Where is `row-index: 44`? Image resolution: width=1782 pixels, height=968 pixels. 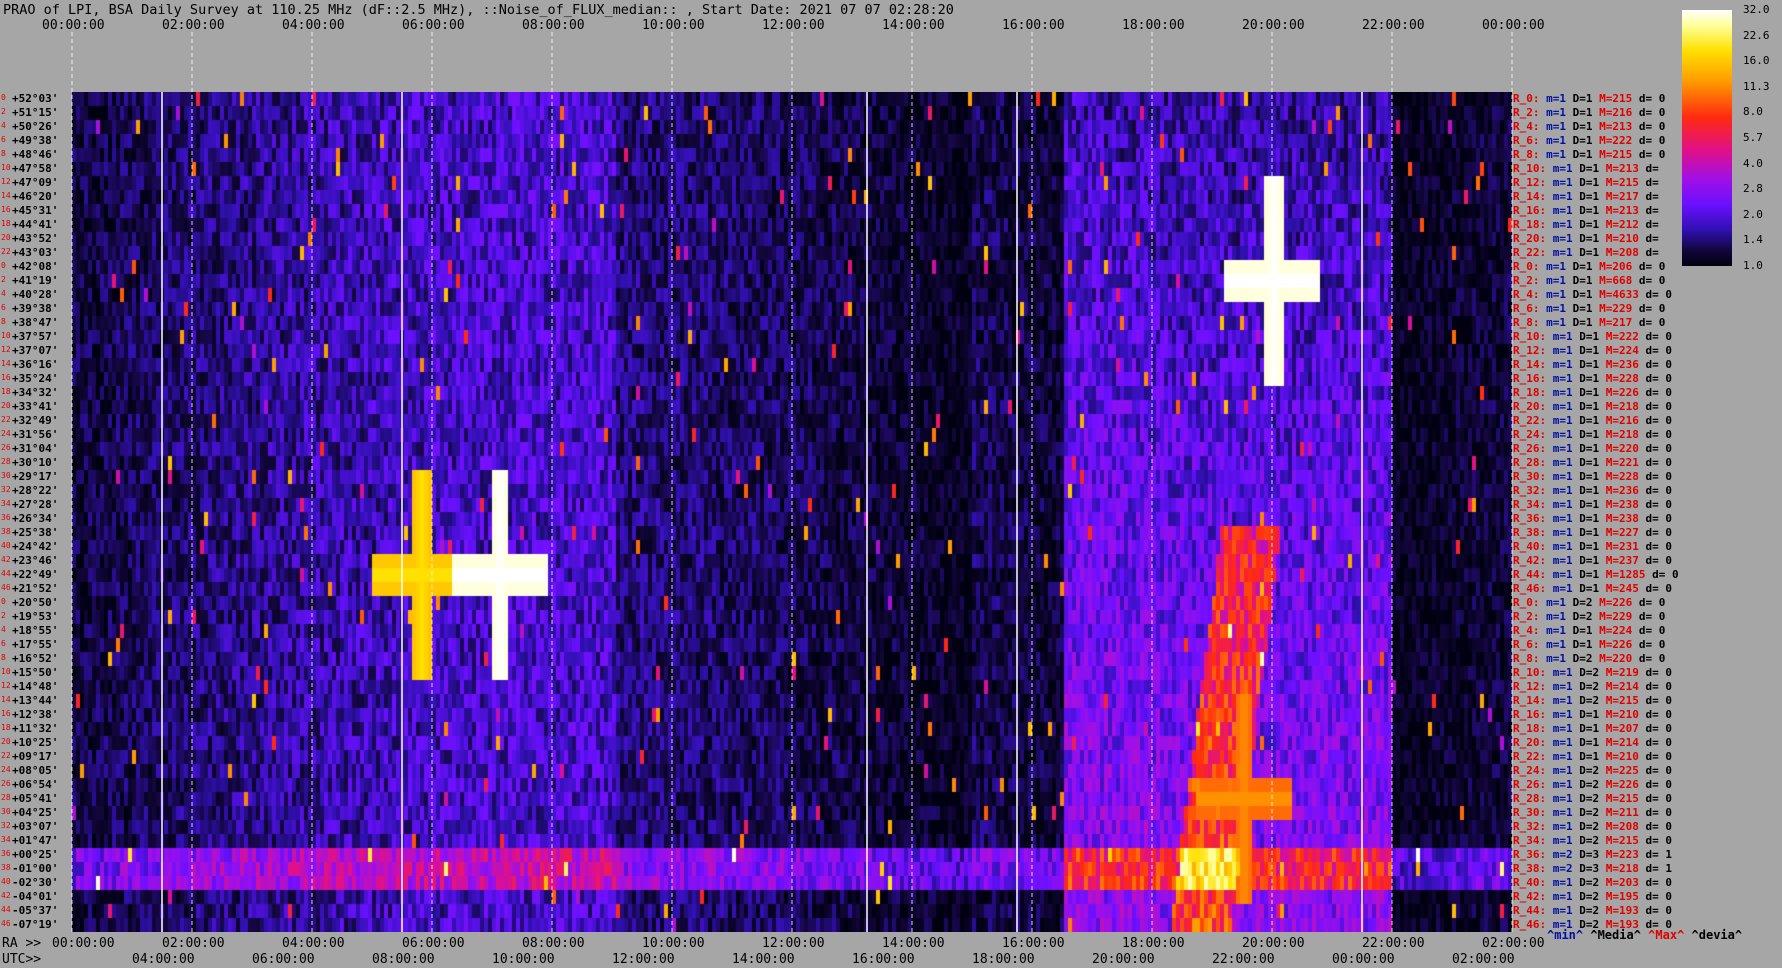 row-index: 44 is located at coordinates (6, 909).